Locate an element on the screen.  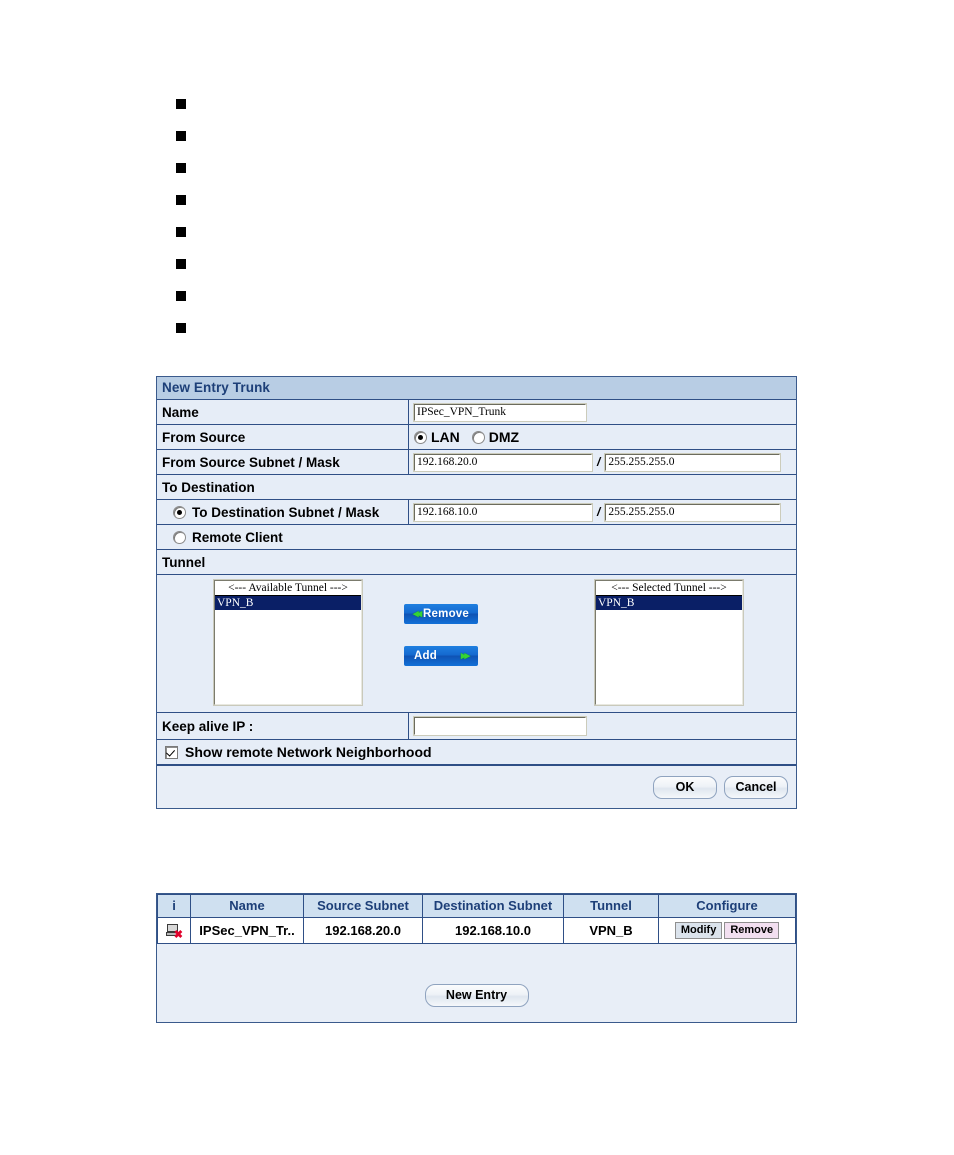
to-dest-mask-input: 255.255.255.0 is located at coordinates (693, 512).